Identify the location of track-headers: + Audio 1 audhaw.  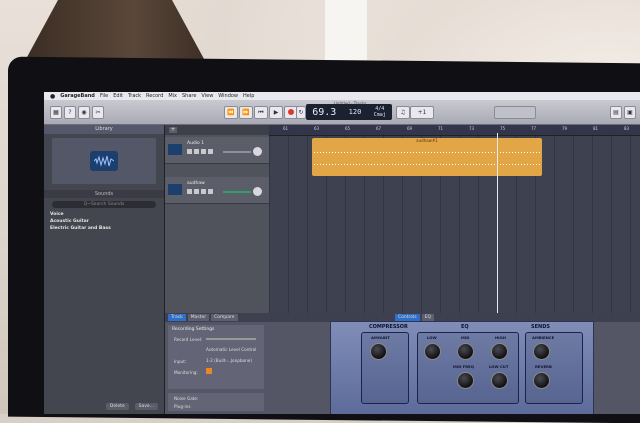
(217, 219).